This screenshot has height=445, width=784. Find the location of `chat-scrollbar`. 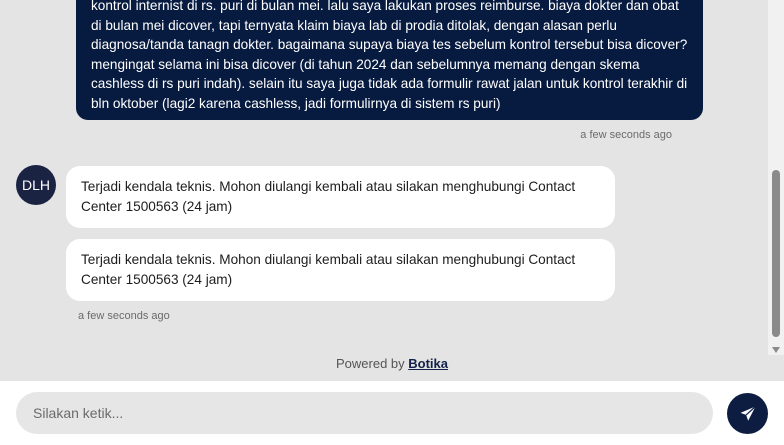

chat-scrollbar is located at coordinates (776, 177).